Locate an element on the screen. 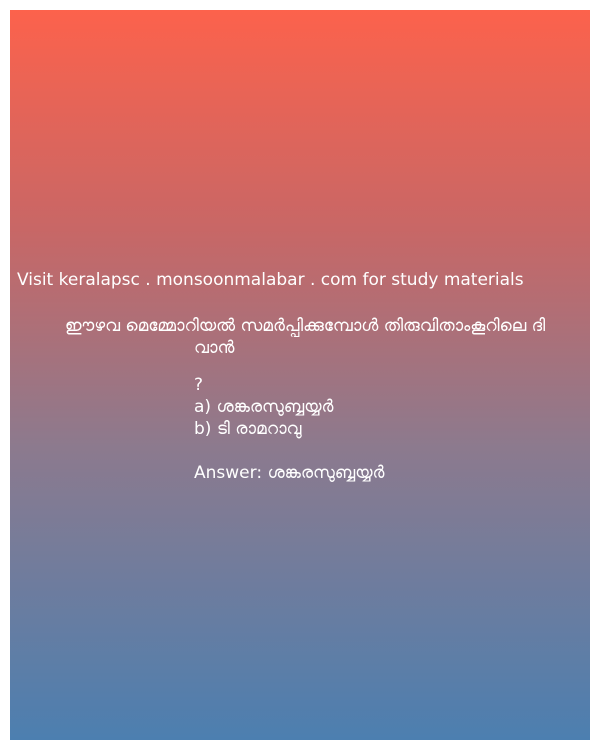 The width and height of the screenshot is (600, 750). question-line-2: വാൻ is located at coordinates (214, 348).